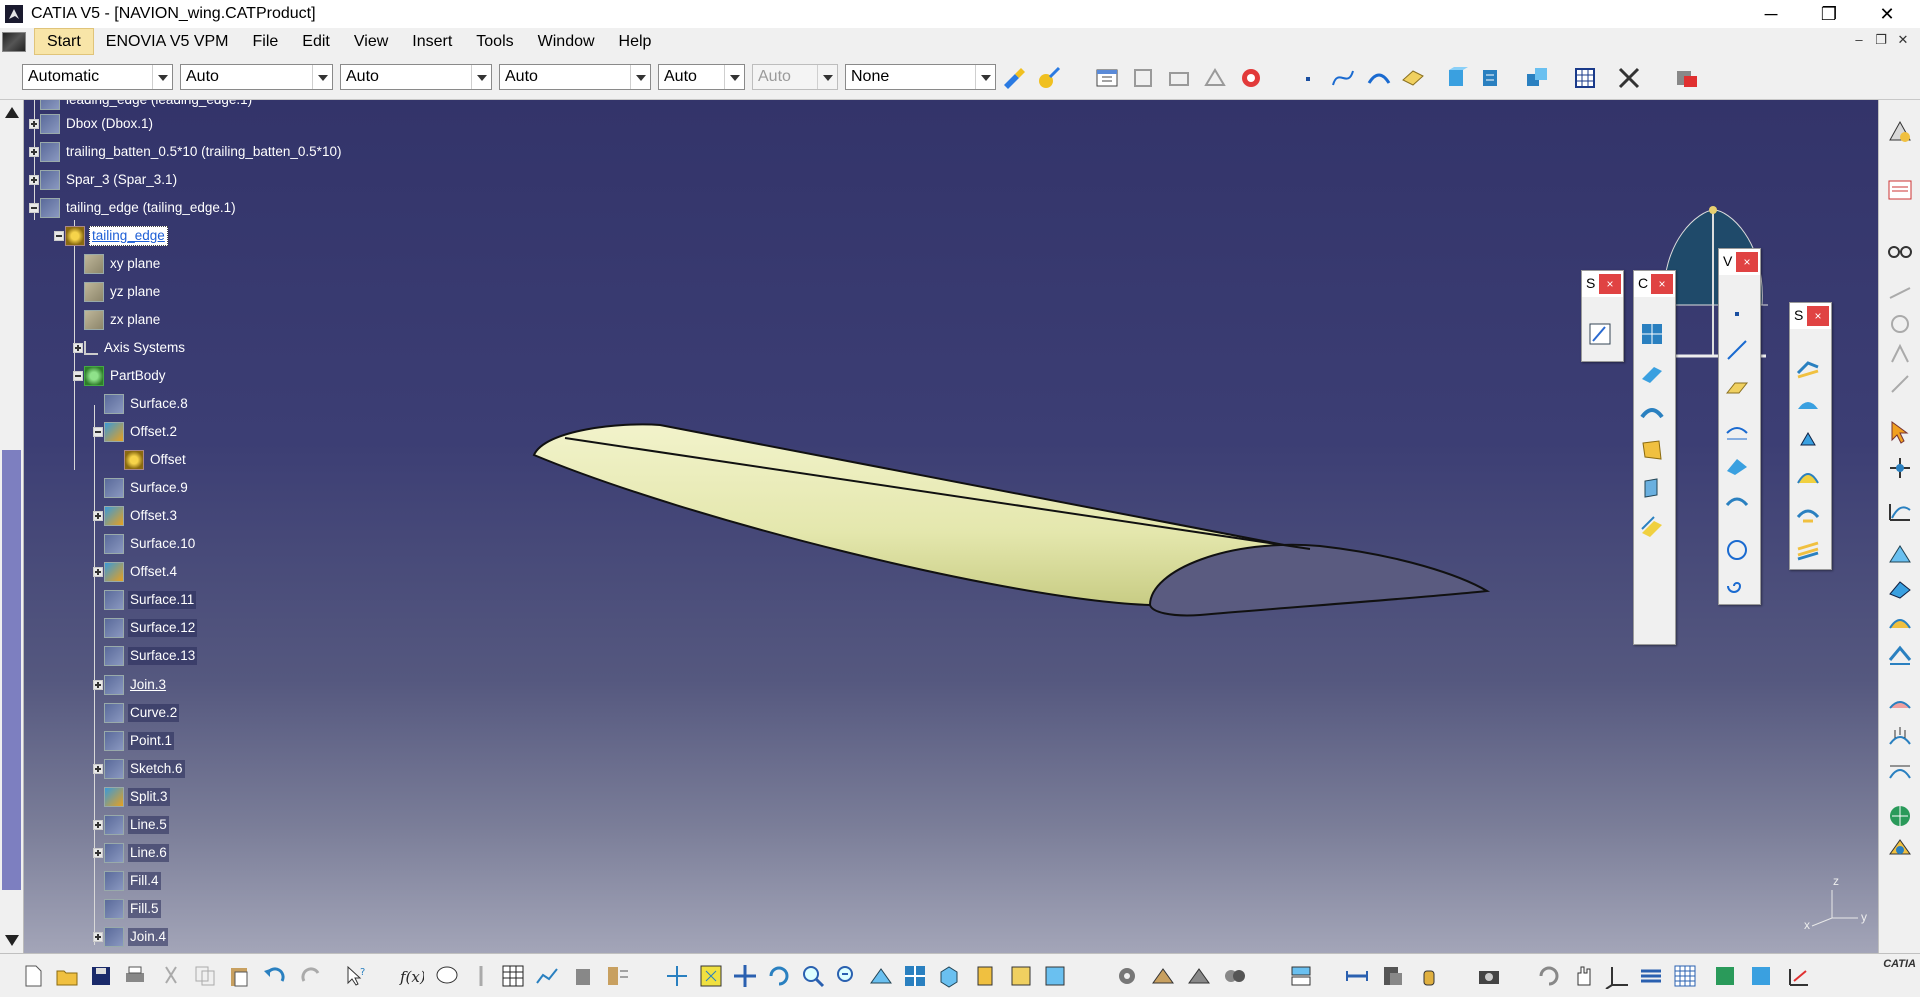 Image resolution: width=1920 pixels, height=997 pixels. Describe the element at coordinates (131, 853) in the screenshot. I see `tree-node: Line.6` at that location.